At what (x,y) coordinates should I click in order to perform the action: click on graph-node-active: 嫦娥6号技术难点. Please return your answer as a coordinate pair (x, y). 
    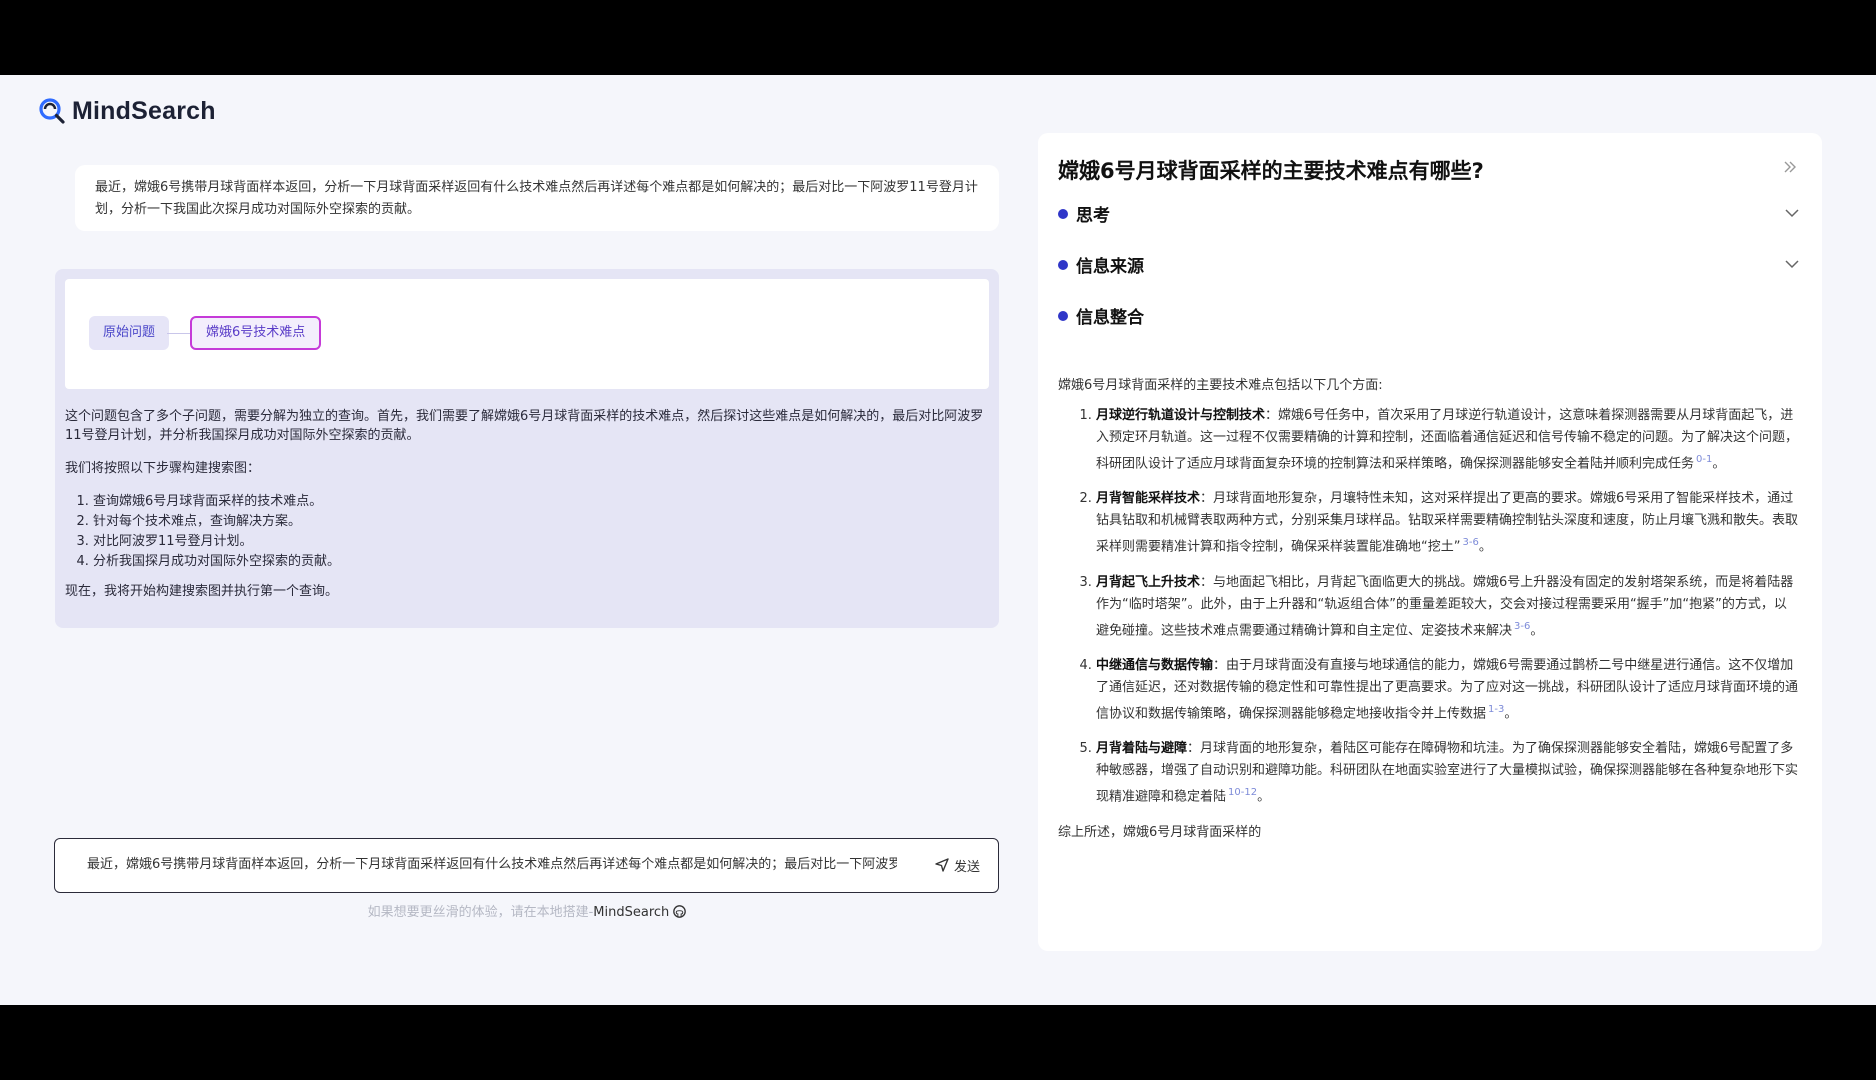
    Looking at the image, I should click on (256, 333).